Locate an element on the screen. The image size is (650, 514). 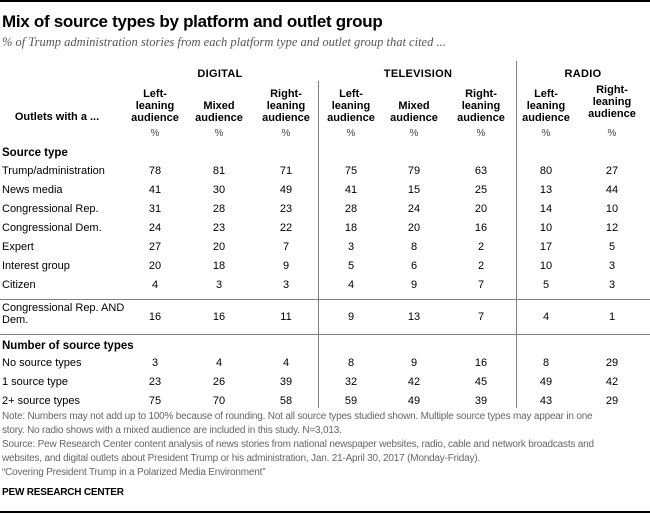
table-cell: 79 is located at coordinates (414, 171).